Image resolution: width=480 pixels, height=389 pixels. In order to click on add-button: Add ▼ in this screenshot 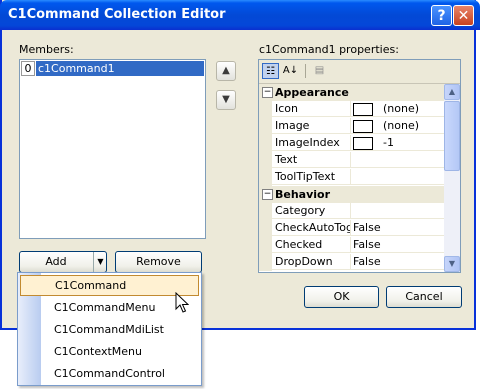, I will do `click(63, 262)`.